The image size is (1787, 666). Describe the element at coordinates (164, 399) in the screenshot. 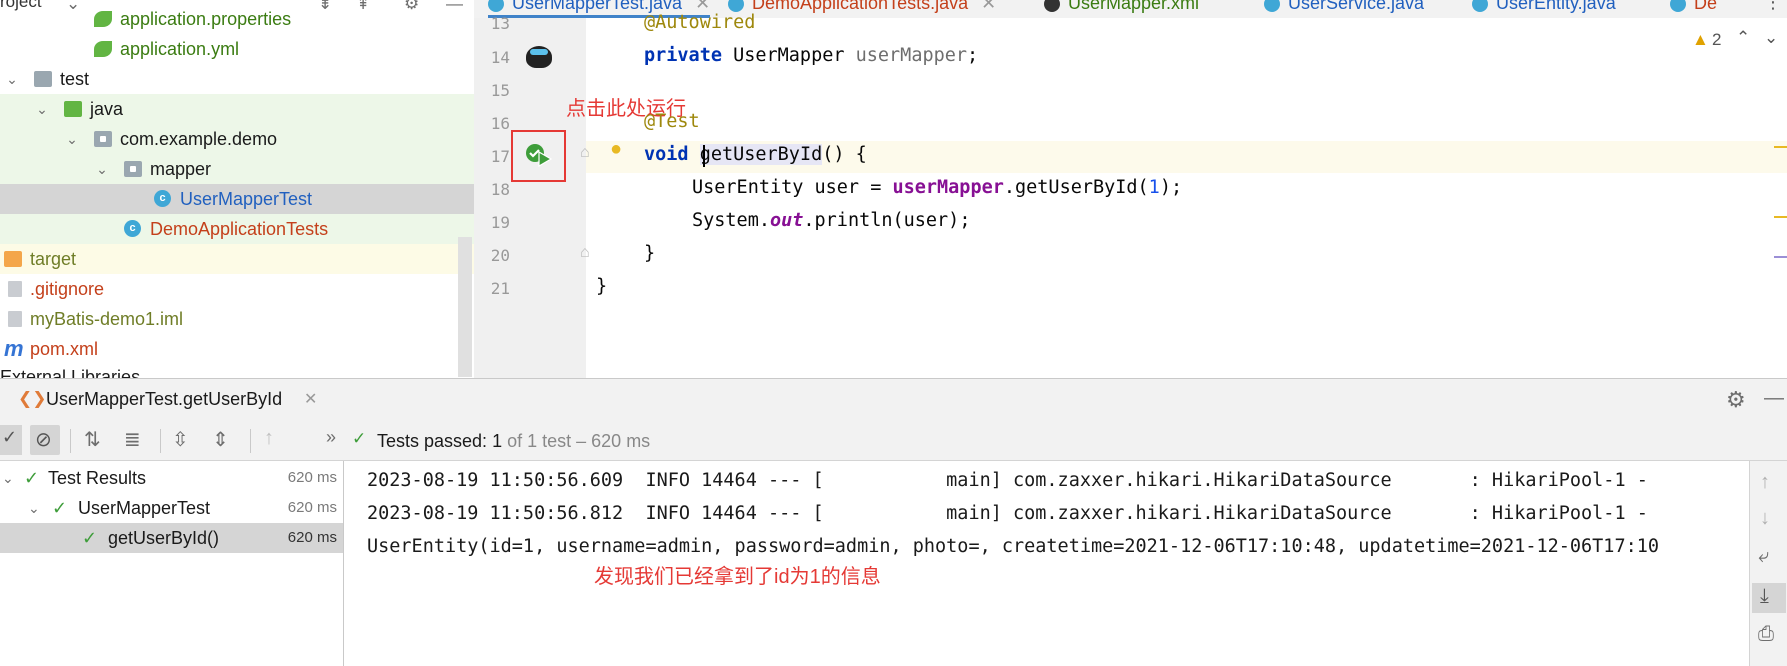

I see `run-tab-label: UserMapperTest.getUserById` at that location.